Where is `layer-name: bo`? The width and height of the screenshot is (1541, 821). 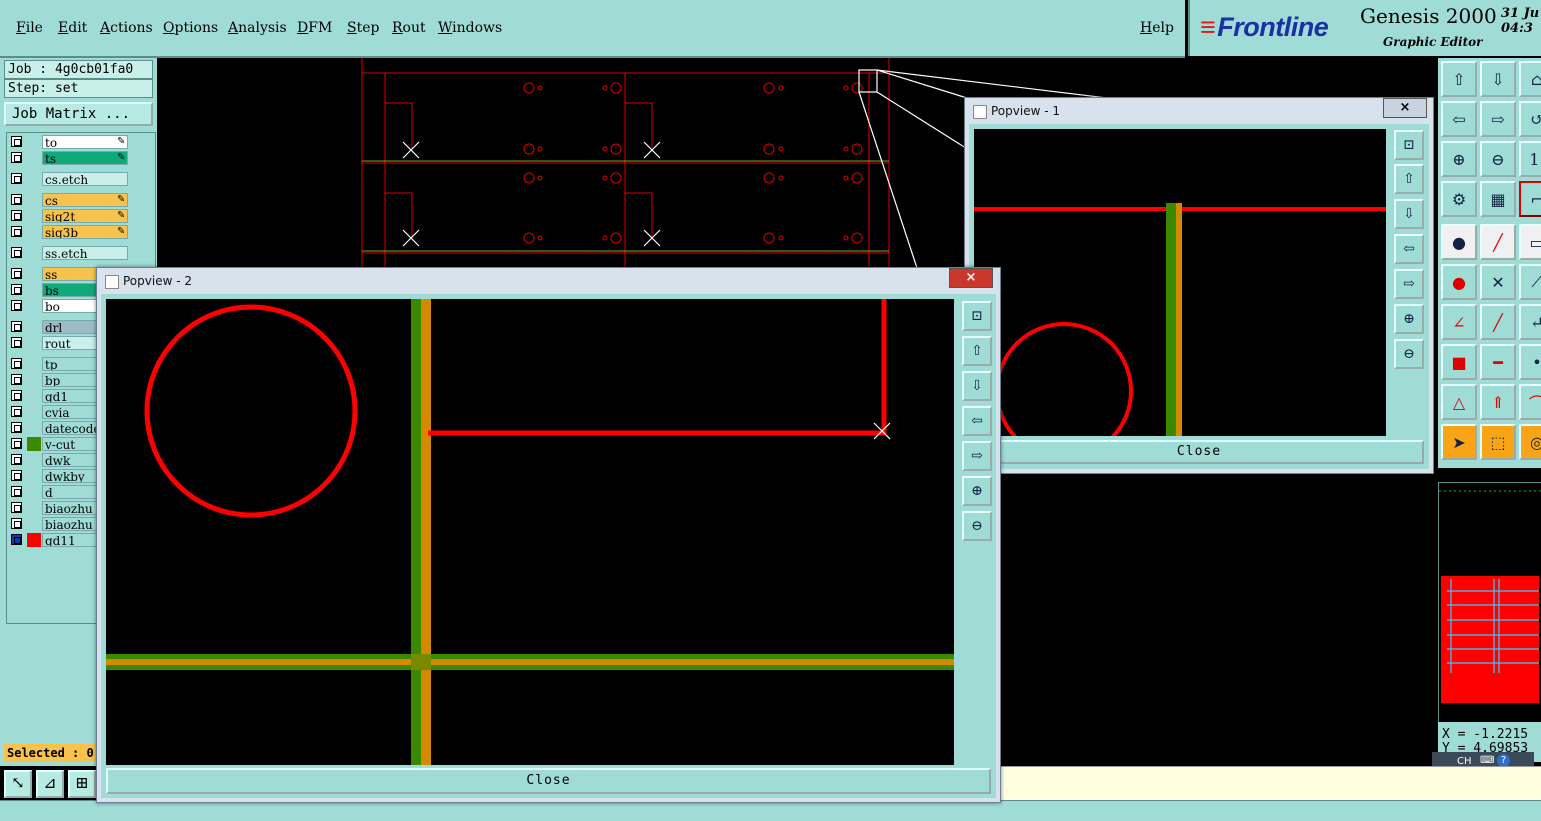
layer-name: bo is located at coordinates (72, 306).